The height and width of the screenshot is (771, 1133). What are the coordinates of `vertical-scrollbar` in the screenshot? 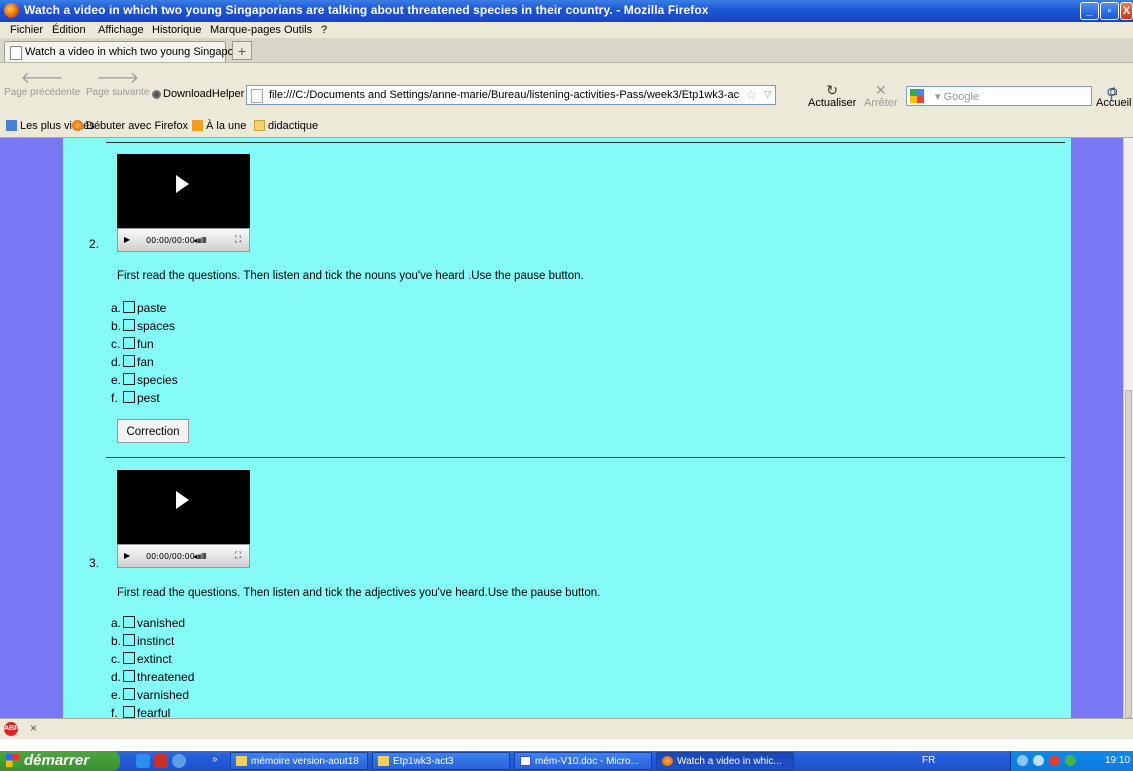 It's located at (1128, 428).